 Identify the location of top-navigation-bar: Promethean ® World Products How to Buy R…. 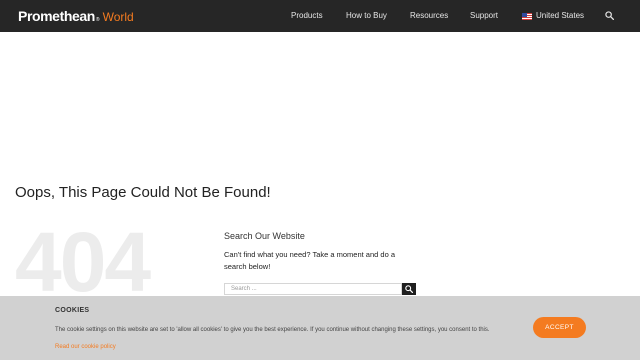
(320, 16).